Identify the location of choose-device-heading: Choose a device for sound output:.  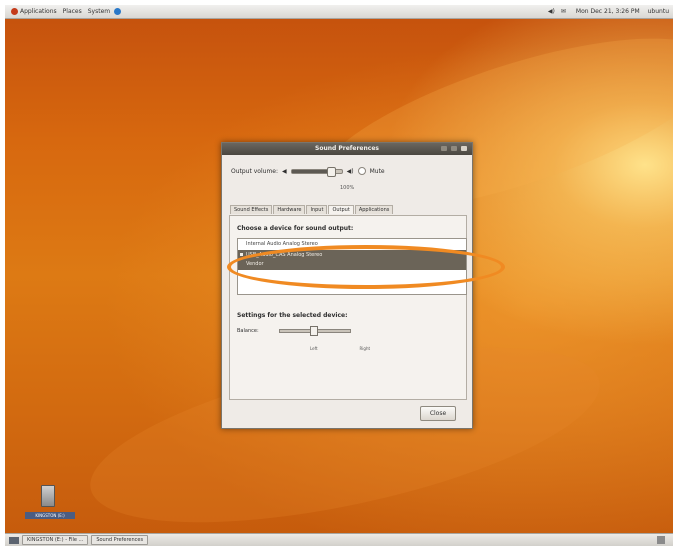
(295, 228).